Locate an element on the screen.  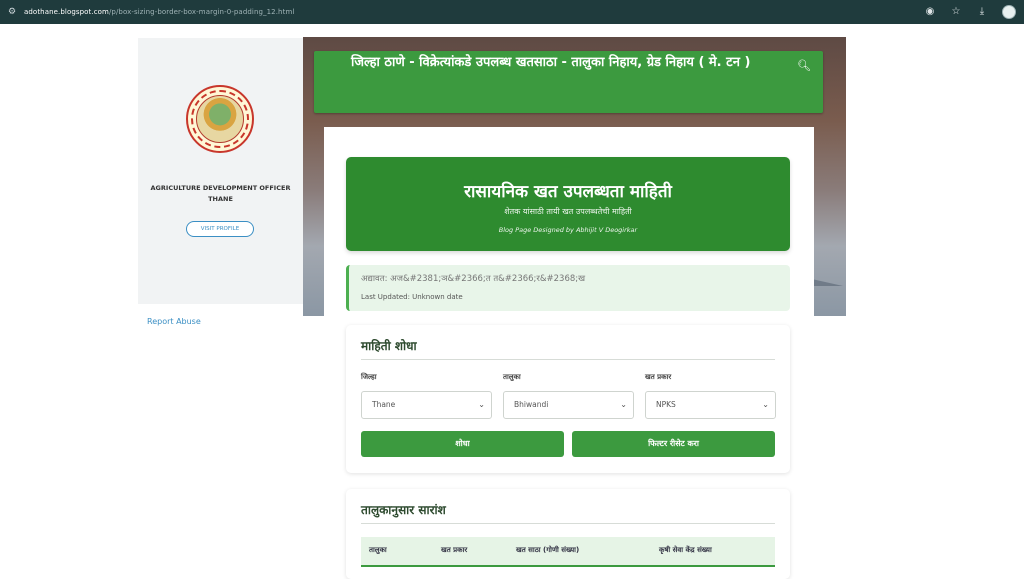
profile-name: AGRICULTURE DEVELOPMENT OFFICER THANE is located at coordinates (220, 194).